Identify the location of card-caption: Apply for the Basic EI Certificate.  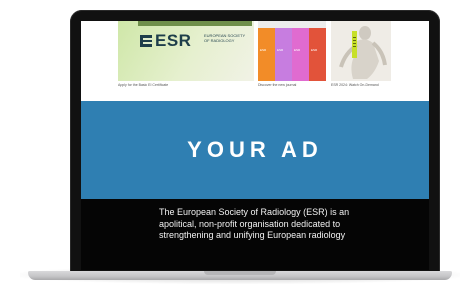
(143, 85).